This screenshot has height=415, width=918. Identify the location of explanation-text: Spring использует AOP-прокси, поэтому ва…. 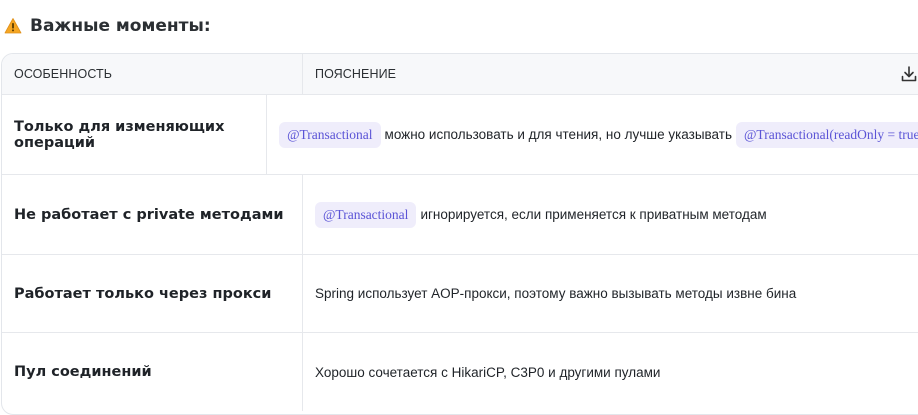
(556, 293).